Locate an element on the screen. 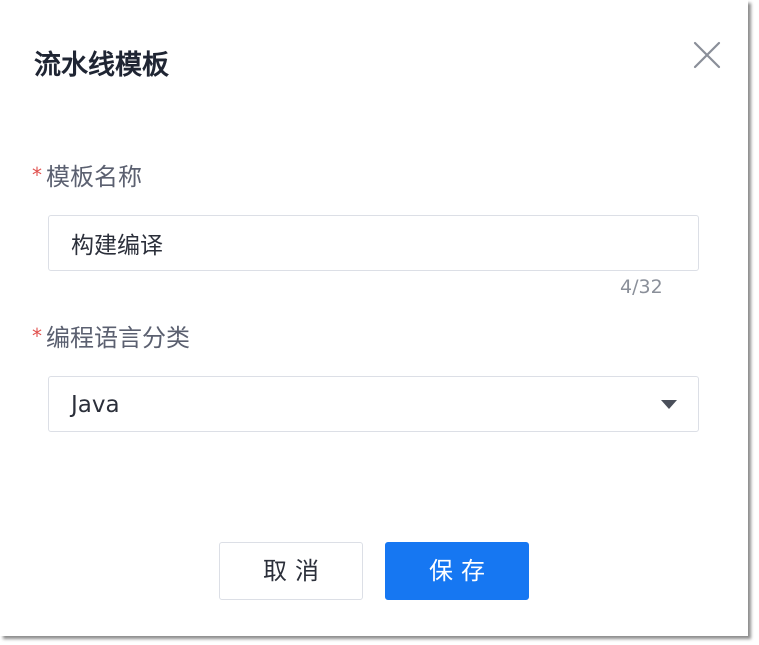 The height and width of the screenshot is (645, 759). language-label: * 编程语言分类 is located at coordinates (111, 337).